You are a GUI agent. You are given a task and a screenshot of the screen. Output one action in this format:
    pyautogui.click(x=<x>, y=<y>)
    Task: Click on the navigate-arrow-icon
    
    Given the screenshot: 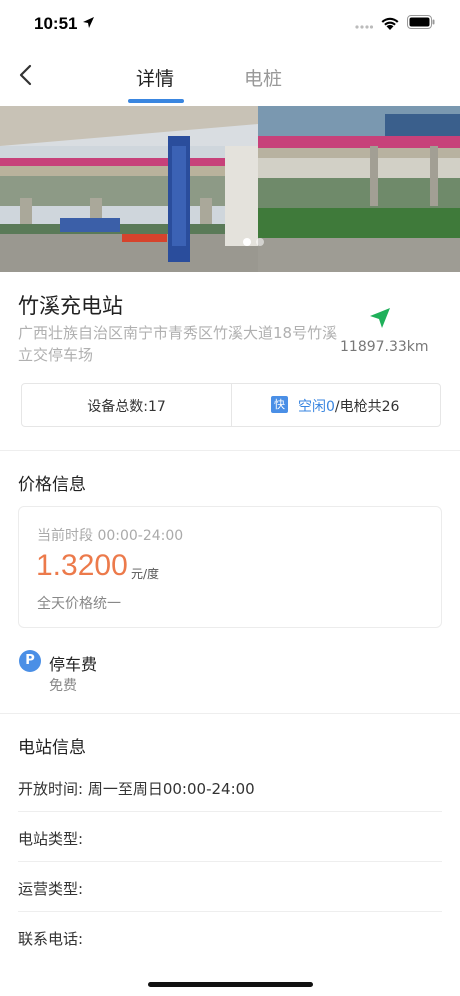 What is the action you would take?
    pyautogui.click(x=380, y=318)
    